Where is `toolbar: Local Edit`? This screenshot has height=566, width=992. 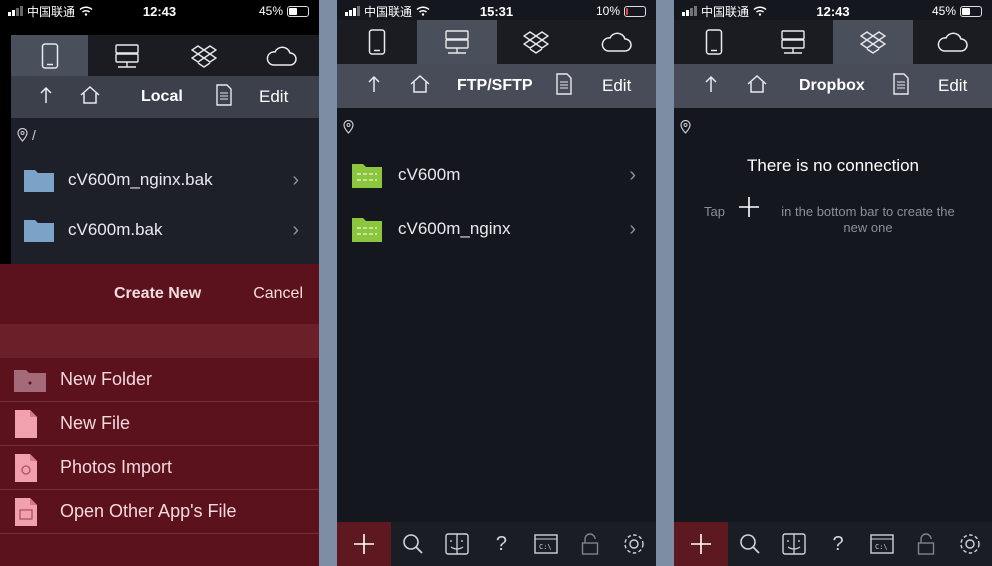
toolbar: Local Edit is located at coordinates (165, 97).